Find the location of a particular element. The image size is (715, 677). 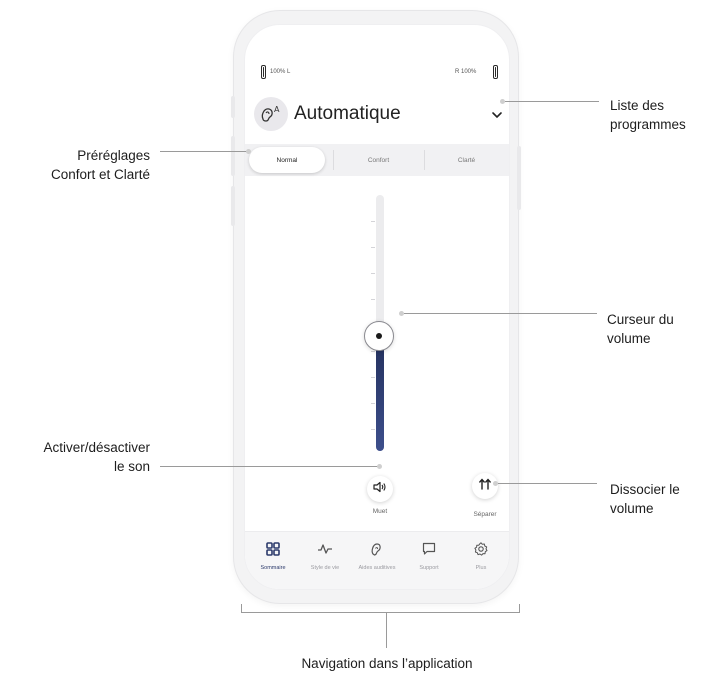

separate-label: Séparer is located at coordinates (485, 514).